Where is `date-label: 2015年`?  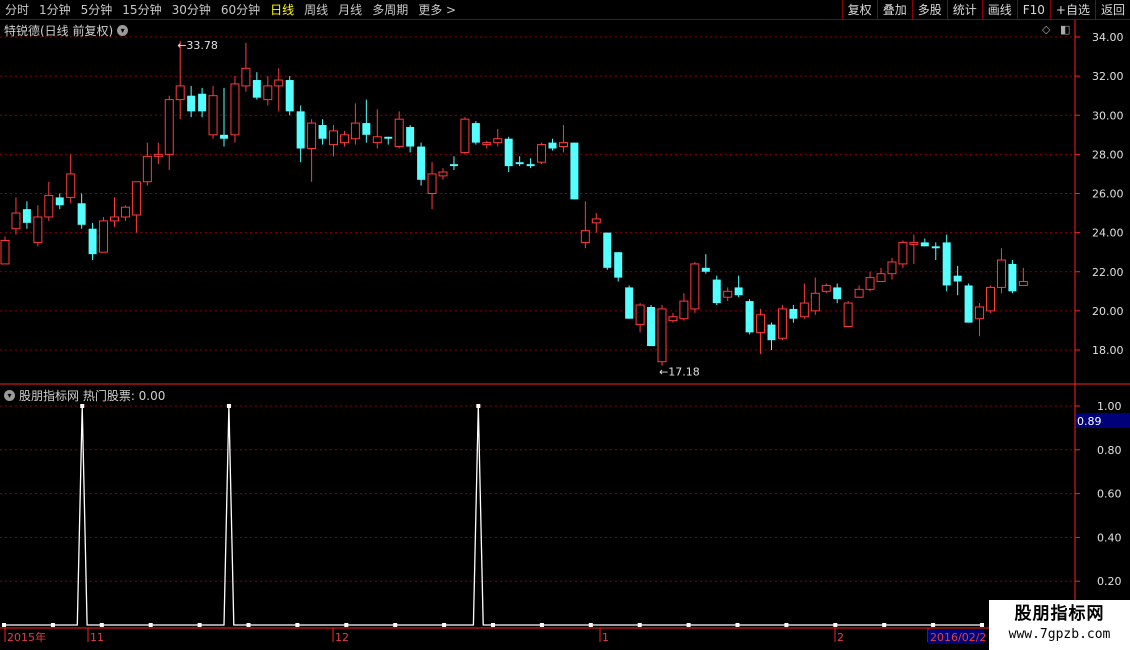
date-label: 2015年 is located at coordinates (26, 637).